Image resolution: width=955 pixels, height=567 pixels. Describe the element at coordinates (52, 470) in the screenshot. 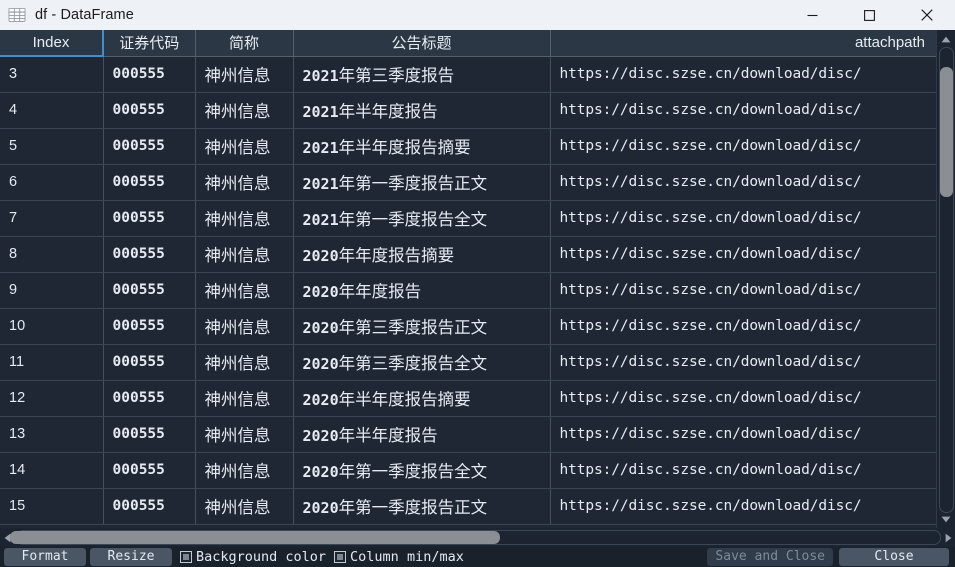

I see `cell-index: 14` at that location.